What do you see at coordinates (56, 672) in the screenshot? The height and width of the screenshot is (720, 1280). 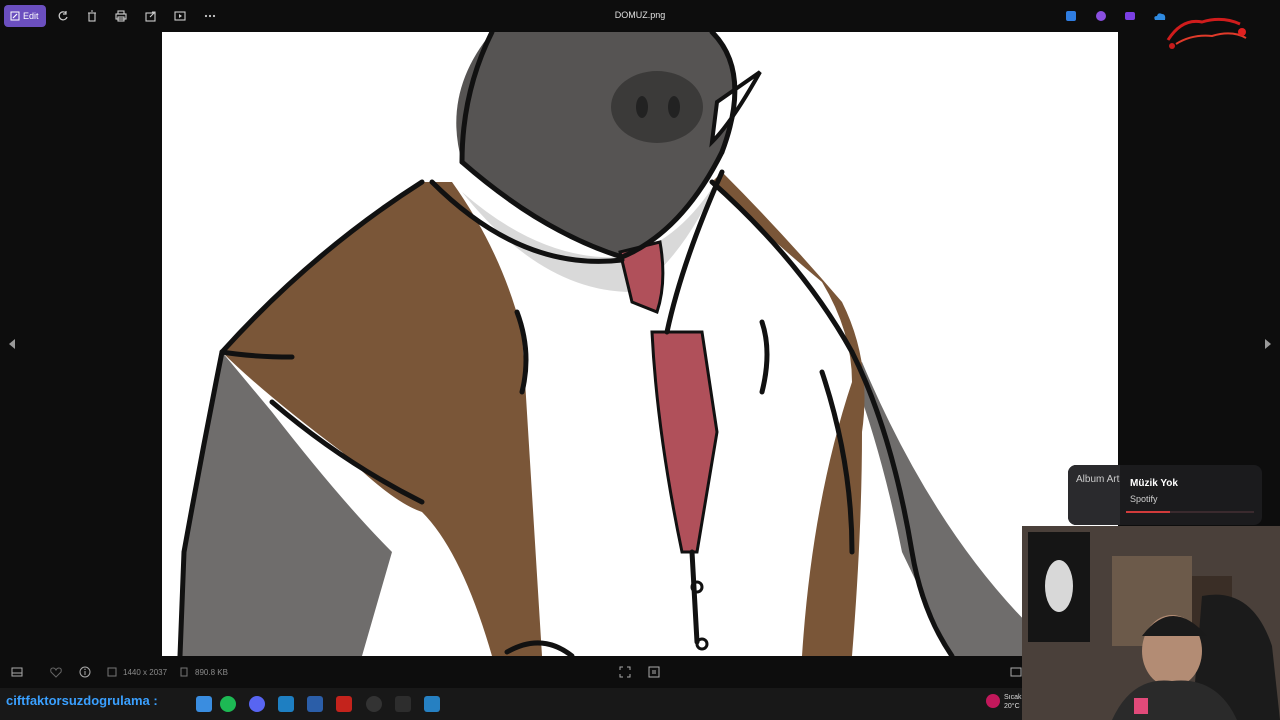 I see `favorite-icon` at bounding box center [56, 672].